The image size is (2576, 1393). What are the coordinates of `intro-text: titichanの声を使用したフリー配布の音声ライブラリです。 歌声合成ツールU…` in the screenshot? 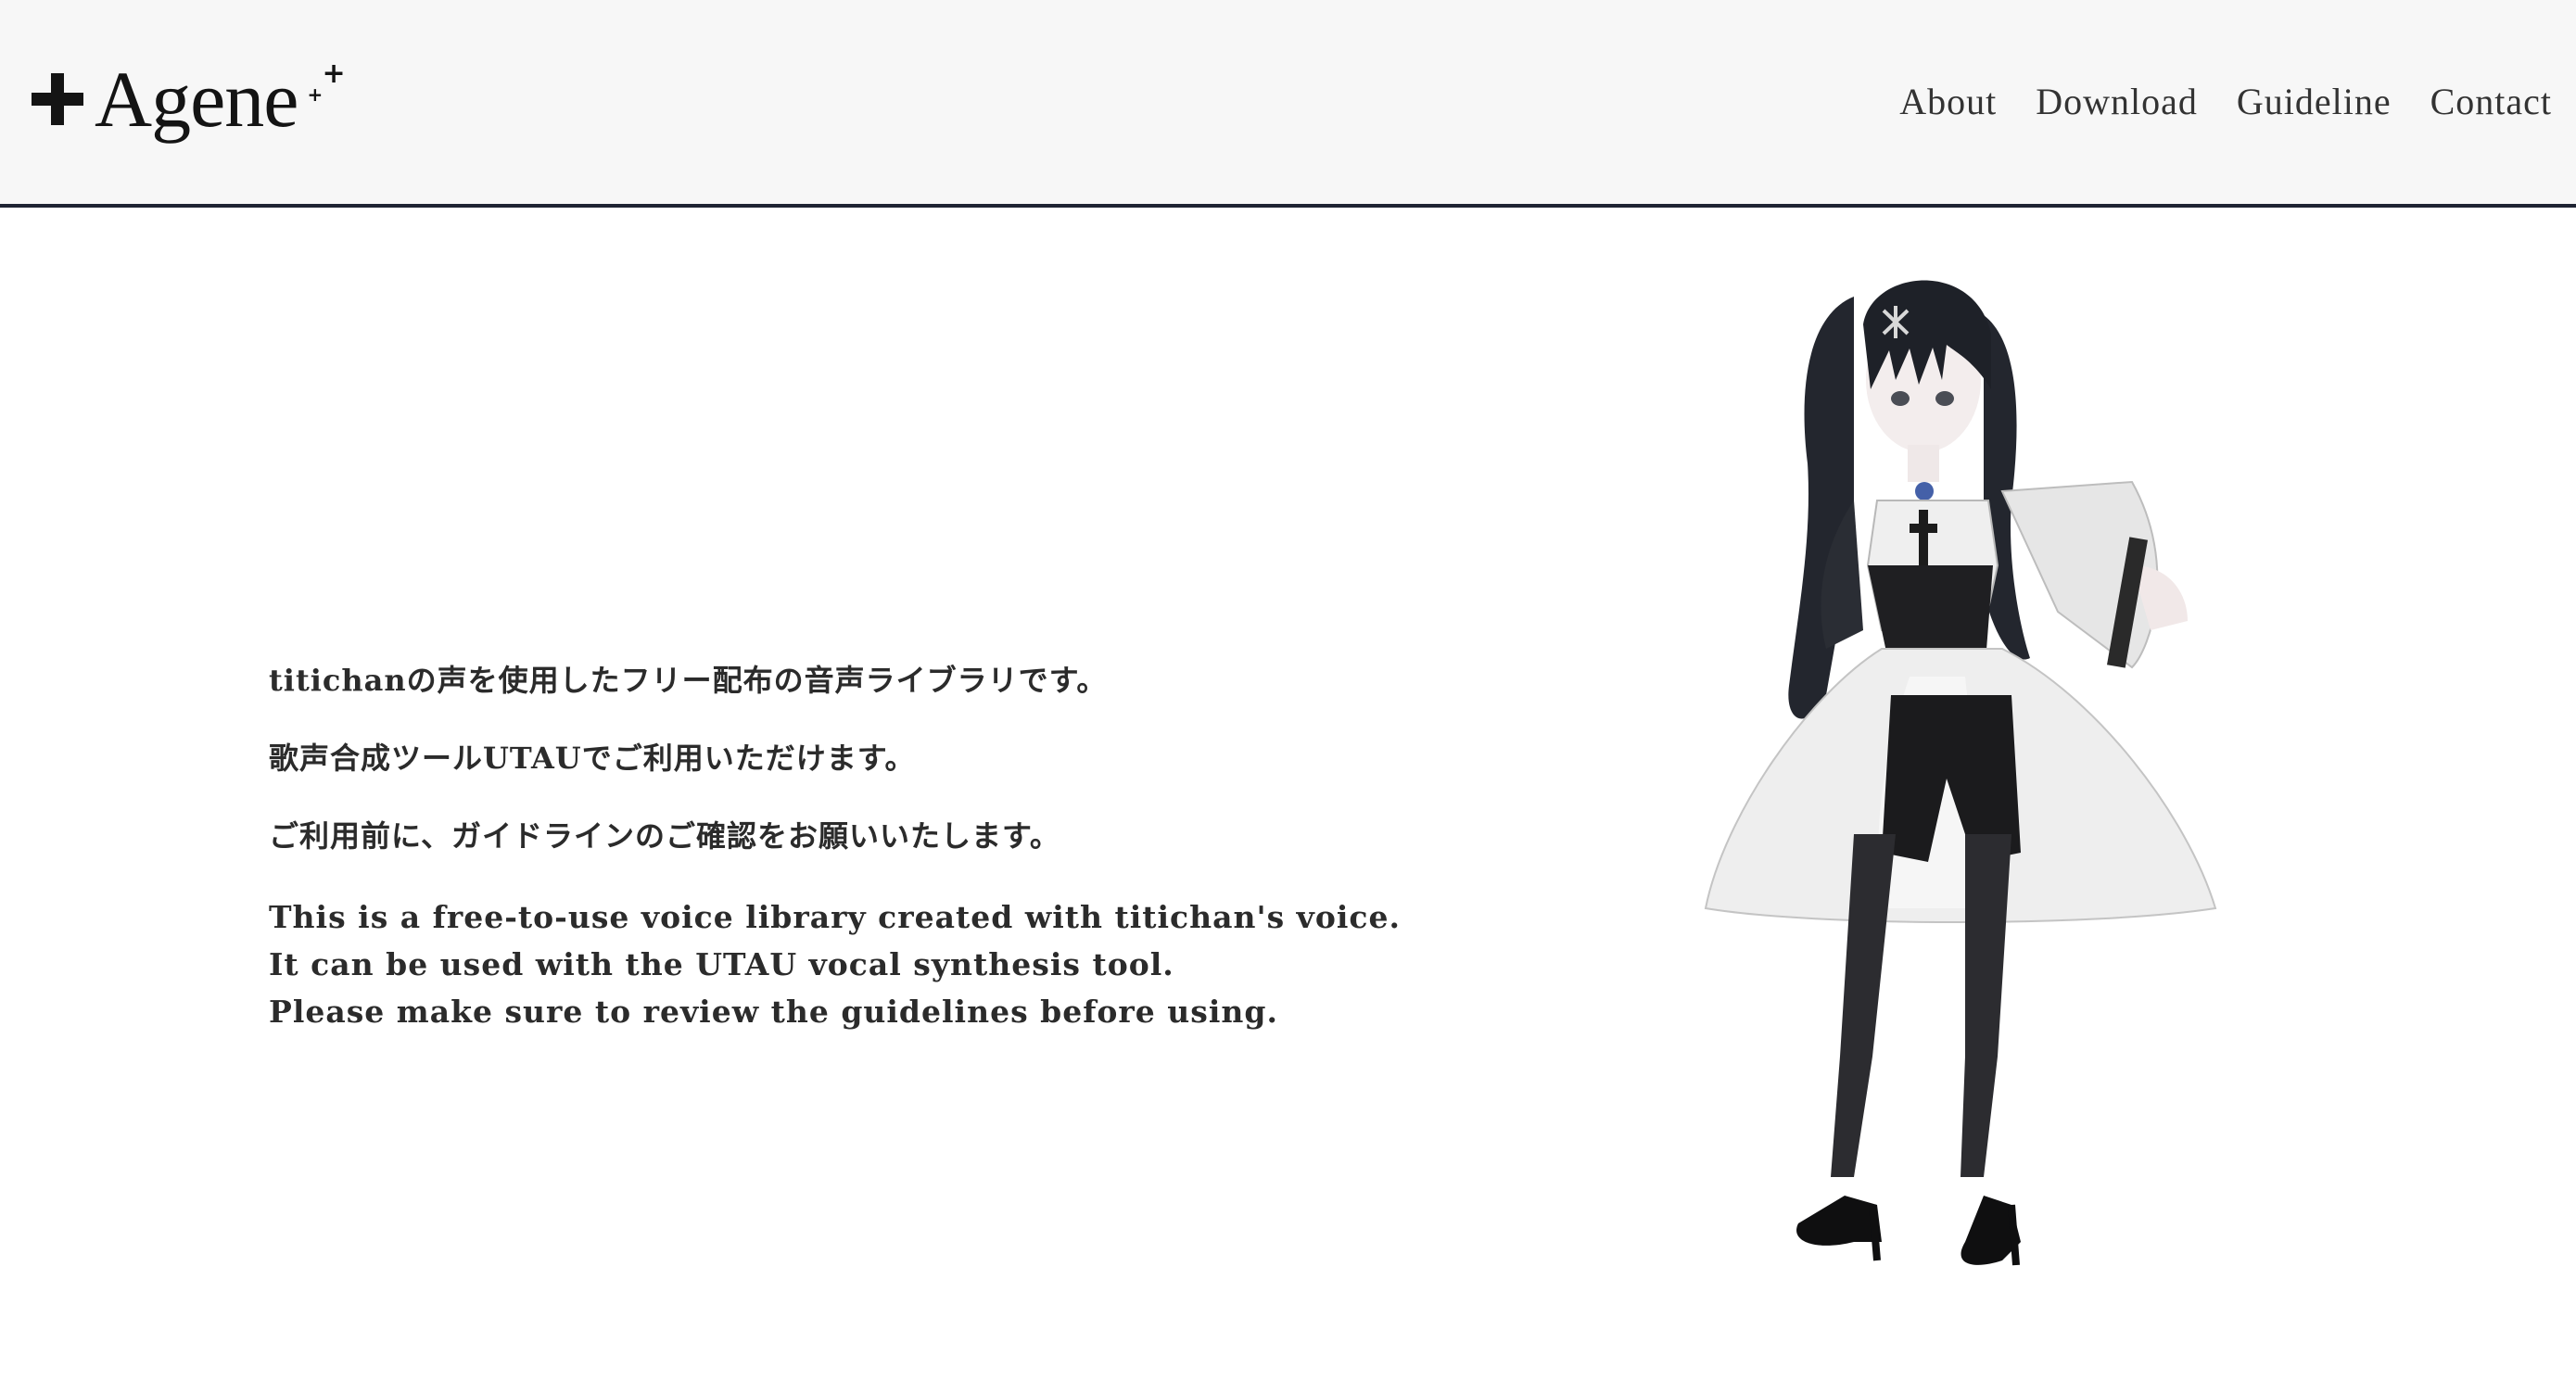 It's located at (871, 847).